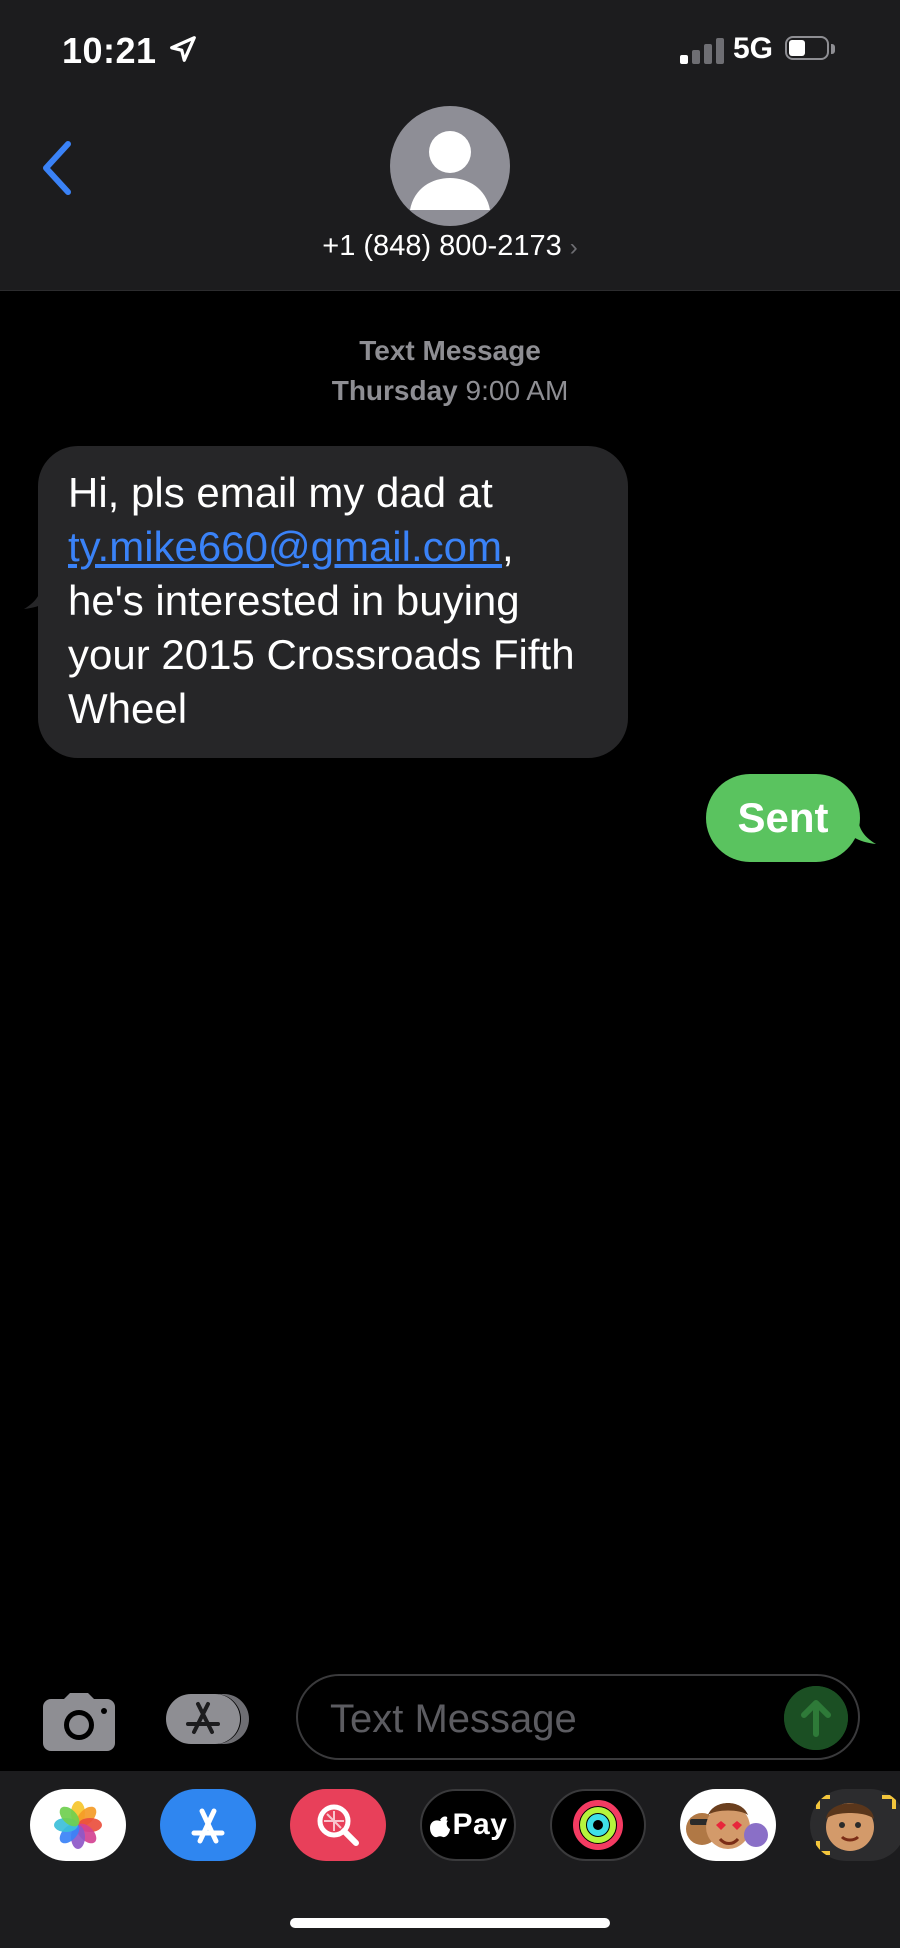 This screenshot has height=1948, width=900. I want to click on conversation-header: +1 (848) 800-2173 ›, so click(450, 195).